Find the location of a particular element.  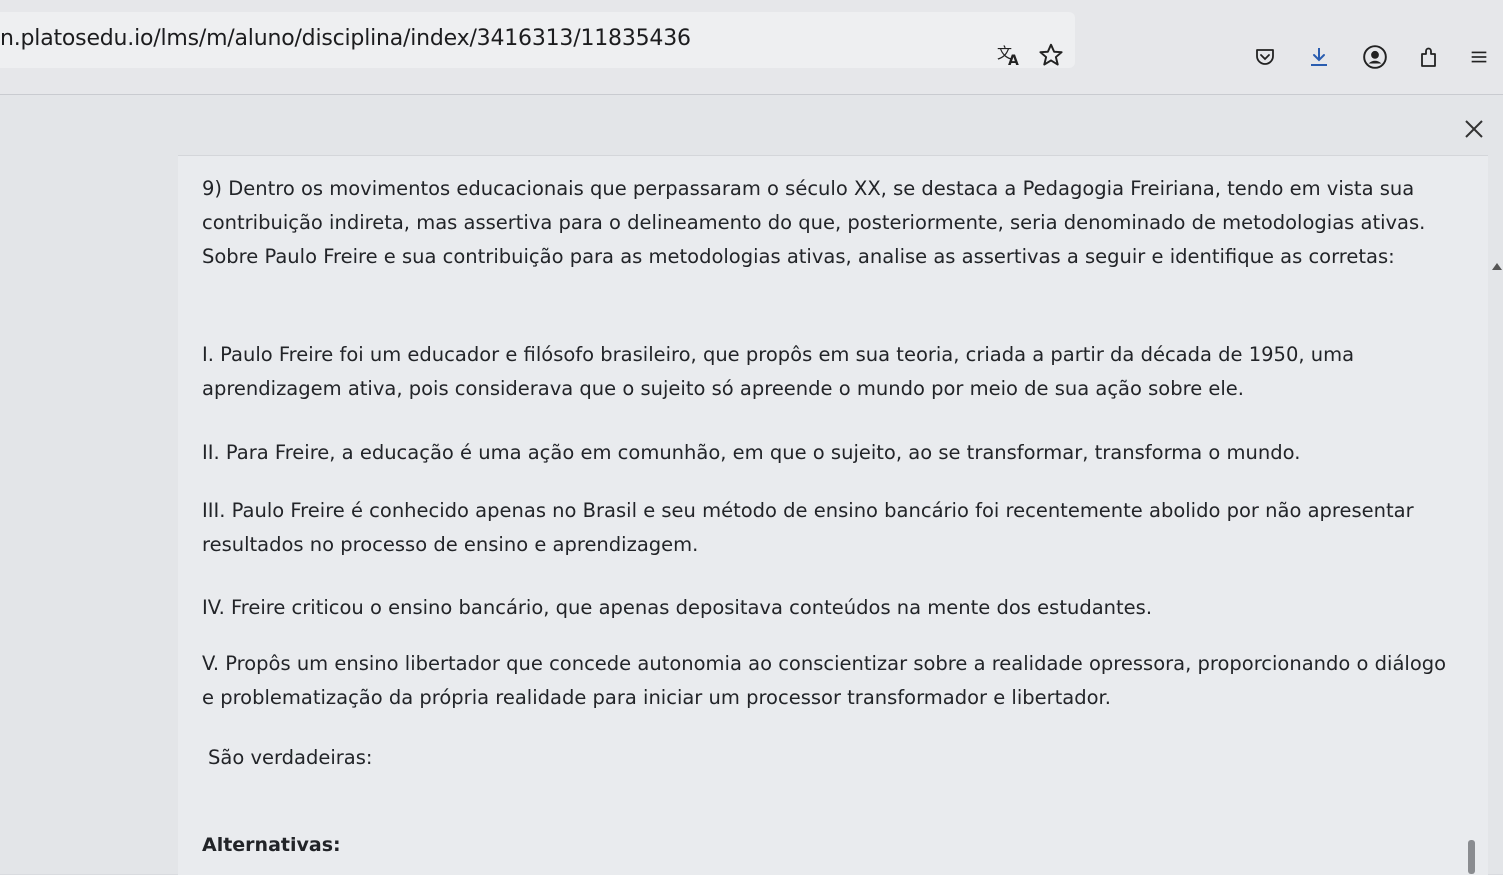

bookmark-star-icon is located at coordinates (1051, 55).